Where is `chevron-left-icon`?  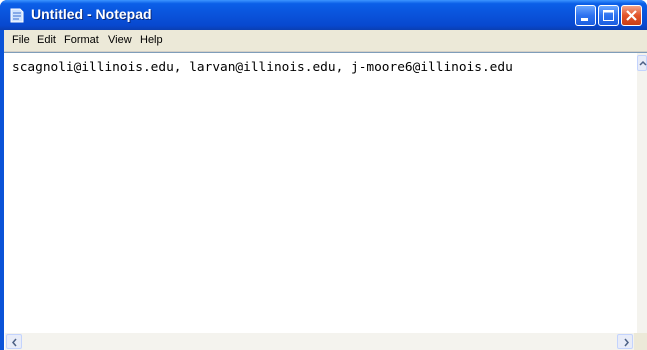
chevron-left-icon is located at coordinates (14, 342).